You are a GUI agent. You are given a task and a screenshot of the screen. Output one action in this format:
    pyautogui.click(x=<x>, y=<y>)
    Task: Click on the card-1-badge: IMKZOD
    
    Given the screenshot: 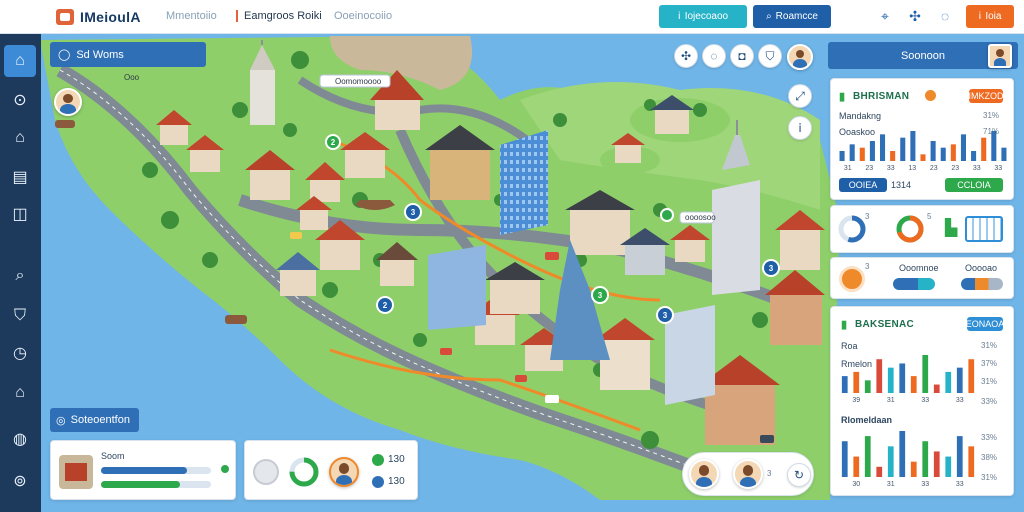 What is the action you would take?
    pyautogui.click(x=986, y=96)
    